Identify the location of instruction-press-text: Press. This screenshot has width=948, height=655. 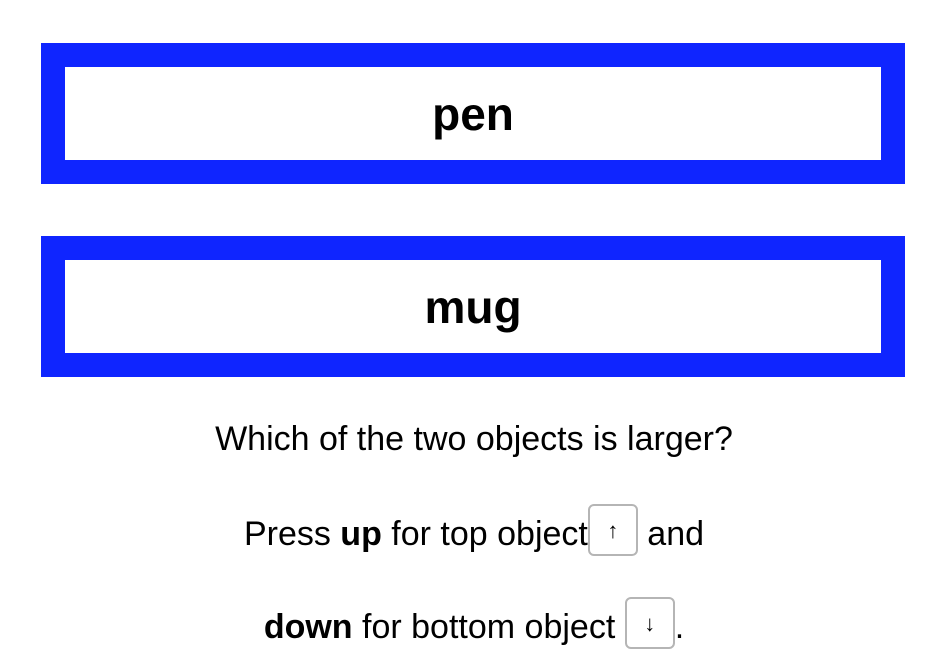
(292, 533).